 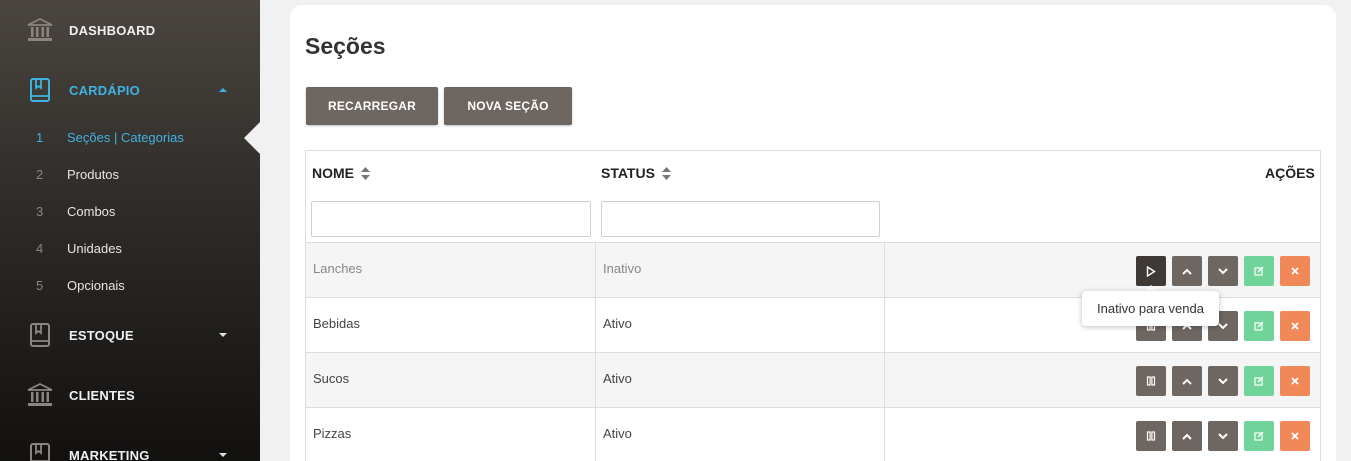 What do you see at coordinates (94, 248) in the screenshot?
I see `subitem-label: Unidades` at bounding box center [94, 248].